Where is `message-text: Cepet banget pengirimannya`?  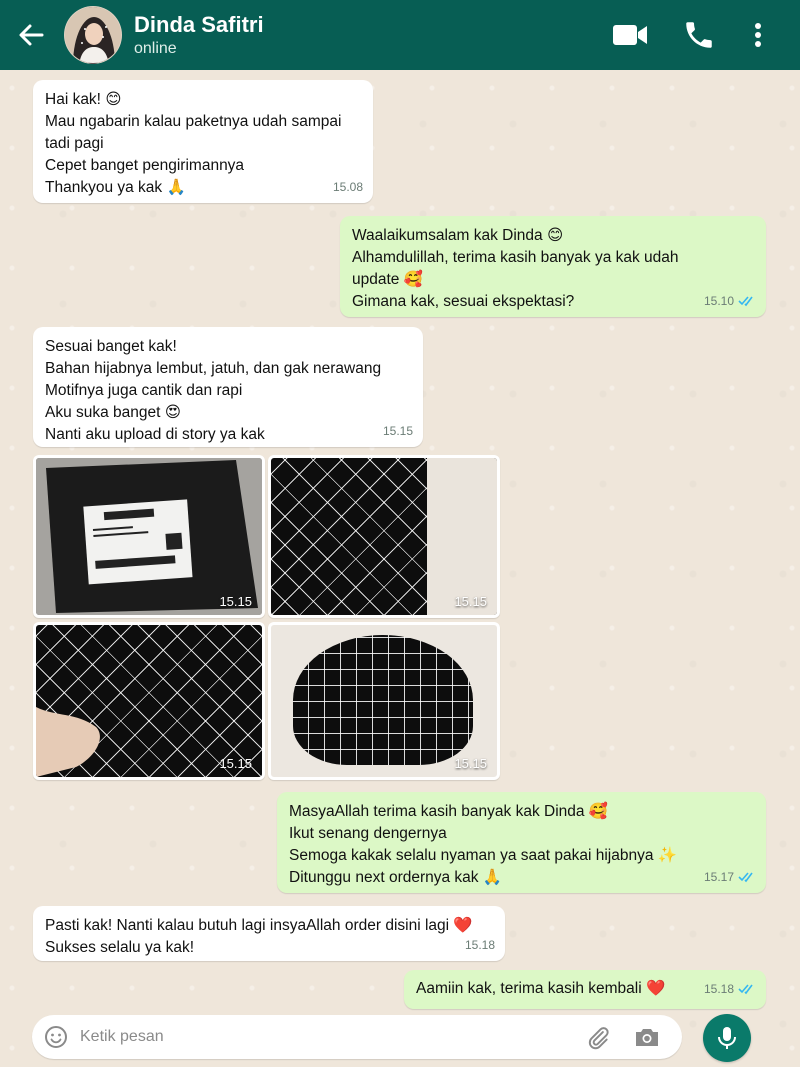 message-text: Cepet banget pengirimannya is located at coordinates (145, 165).